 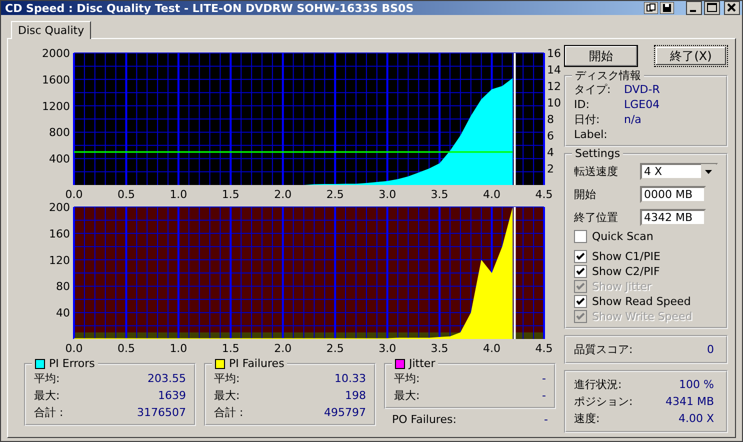 I want to click on axis-label: 1600, so click(x=56, y=79).